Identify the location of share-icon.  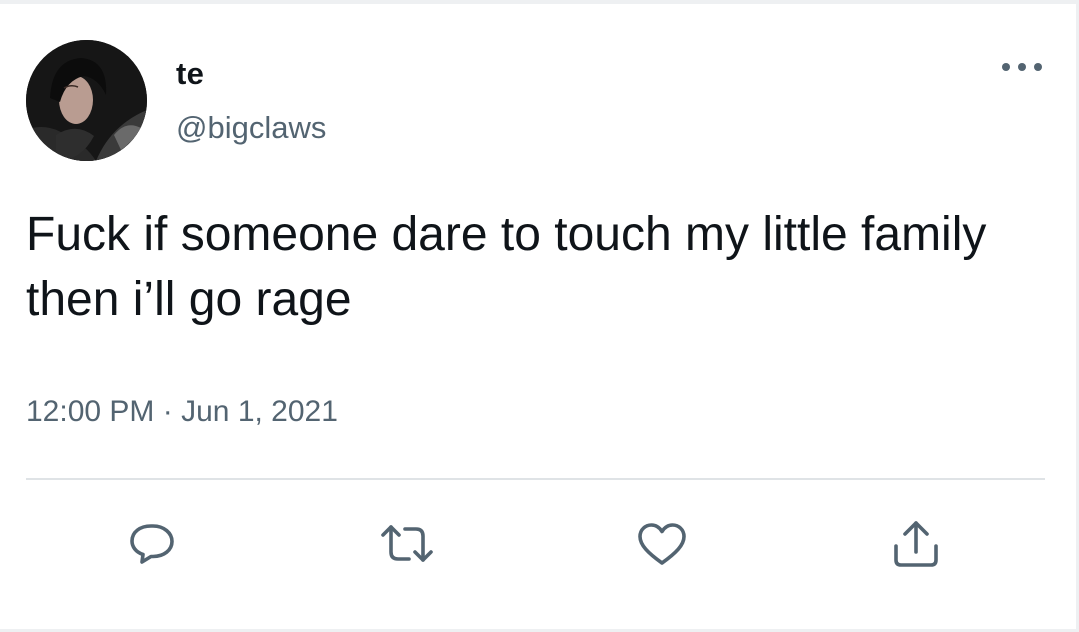
(916, 544).